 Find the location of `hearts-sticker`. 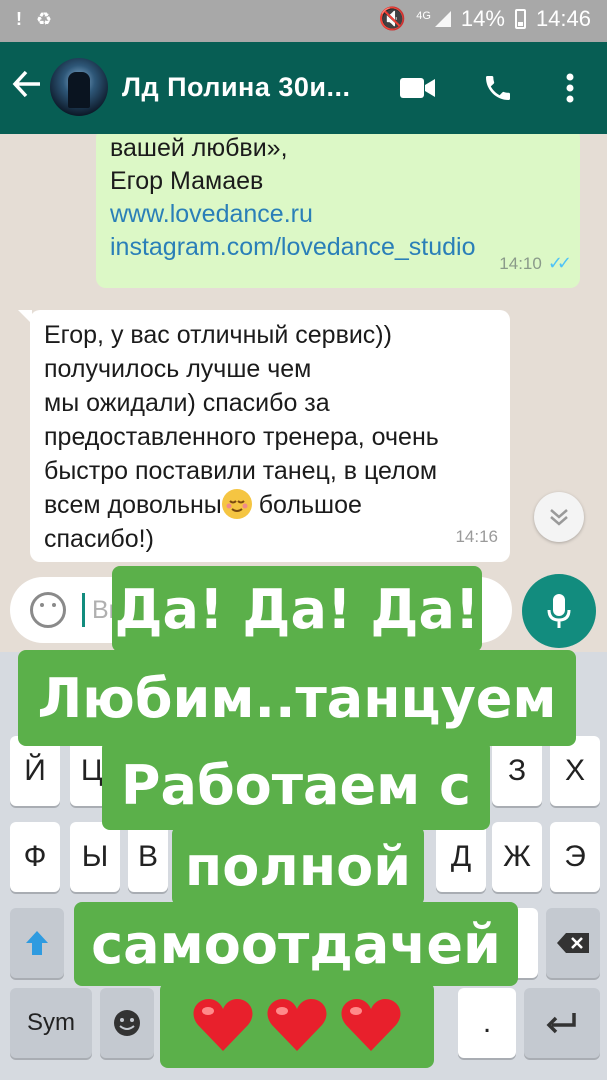

hearts-sticker is located at coordinates (297, 1025).